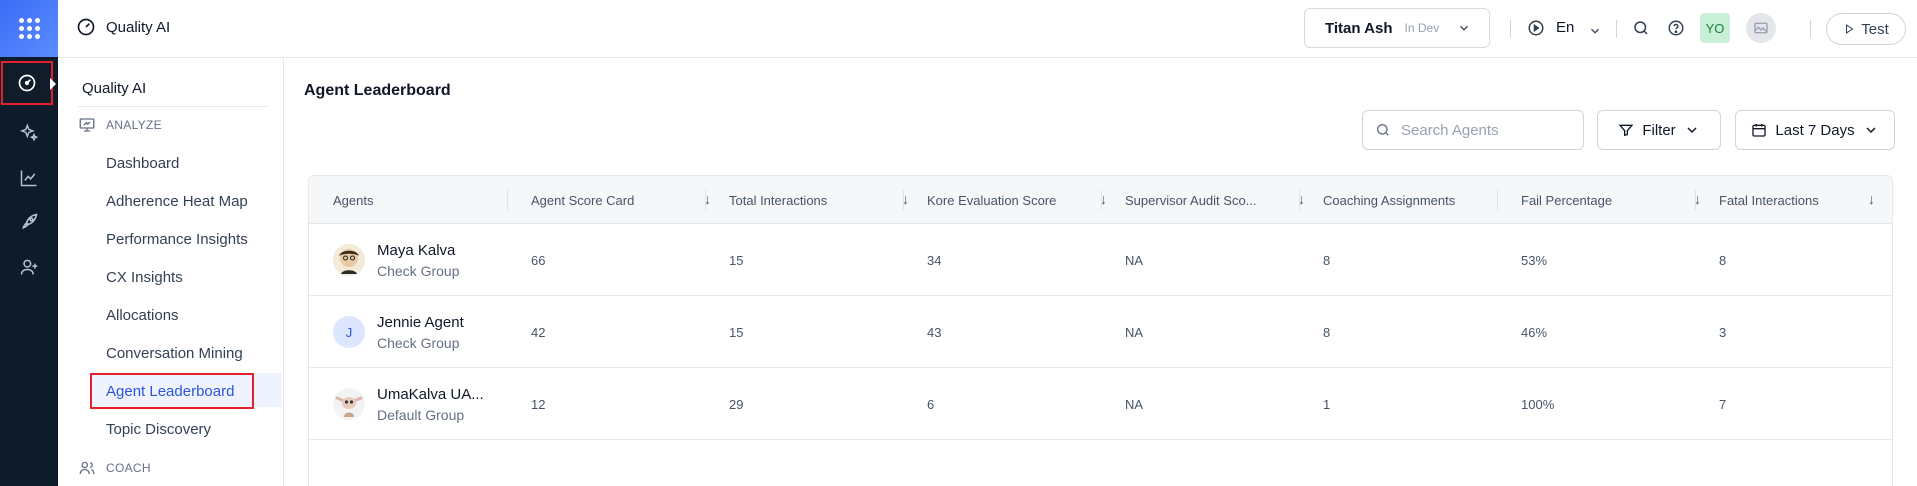  Describe the element at coordinates (1327, 404) in the screenshot. I see `coaching-assignments-value: 1` at that location.